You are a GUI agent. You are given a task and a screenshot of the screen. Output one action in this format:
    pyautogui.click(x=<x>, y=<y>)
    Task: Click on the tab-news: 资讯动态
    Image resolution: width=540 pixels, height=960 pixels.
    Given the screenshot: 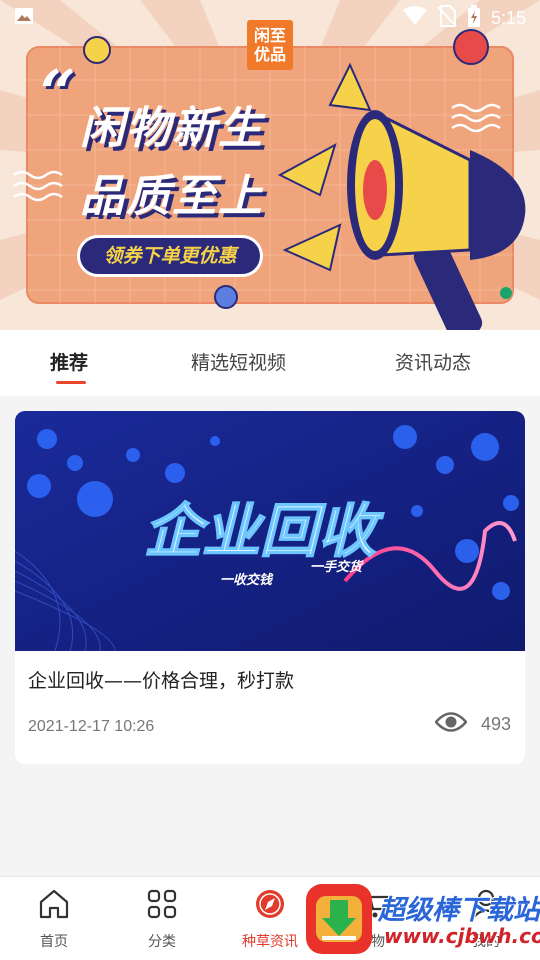 What is the action you would take?
    pyautogui.click(x=433, y=361)
    